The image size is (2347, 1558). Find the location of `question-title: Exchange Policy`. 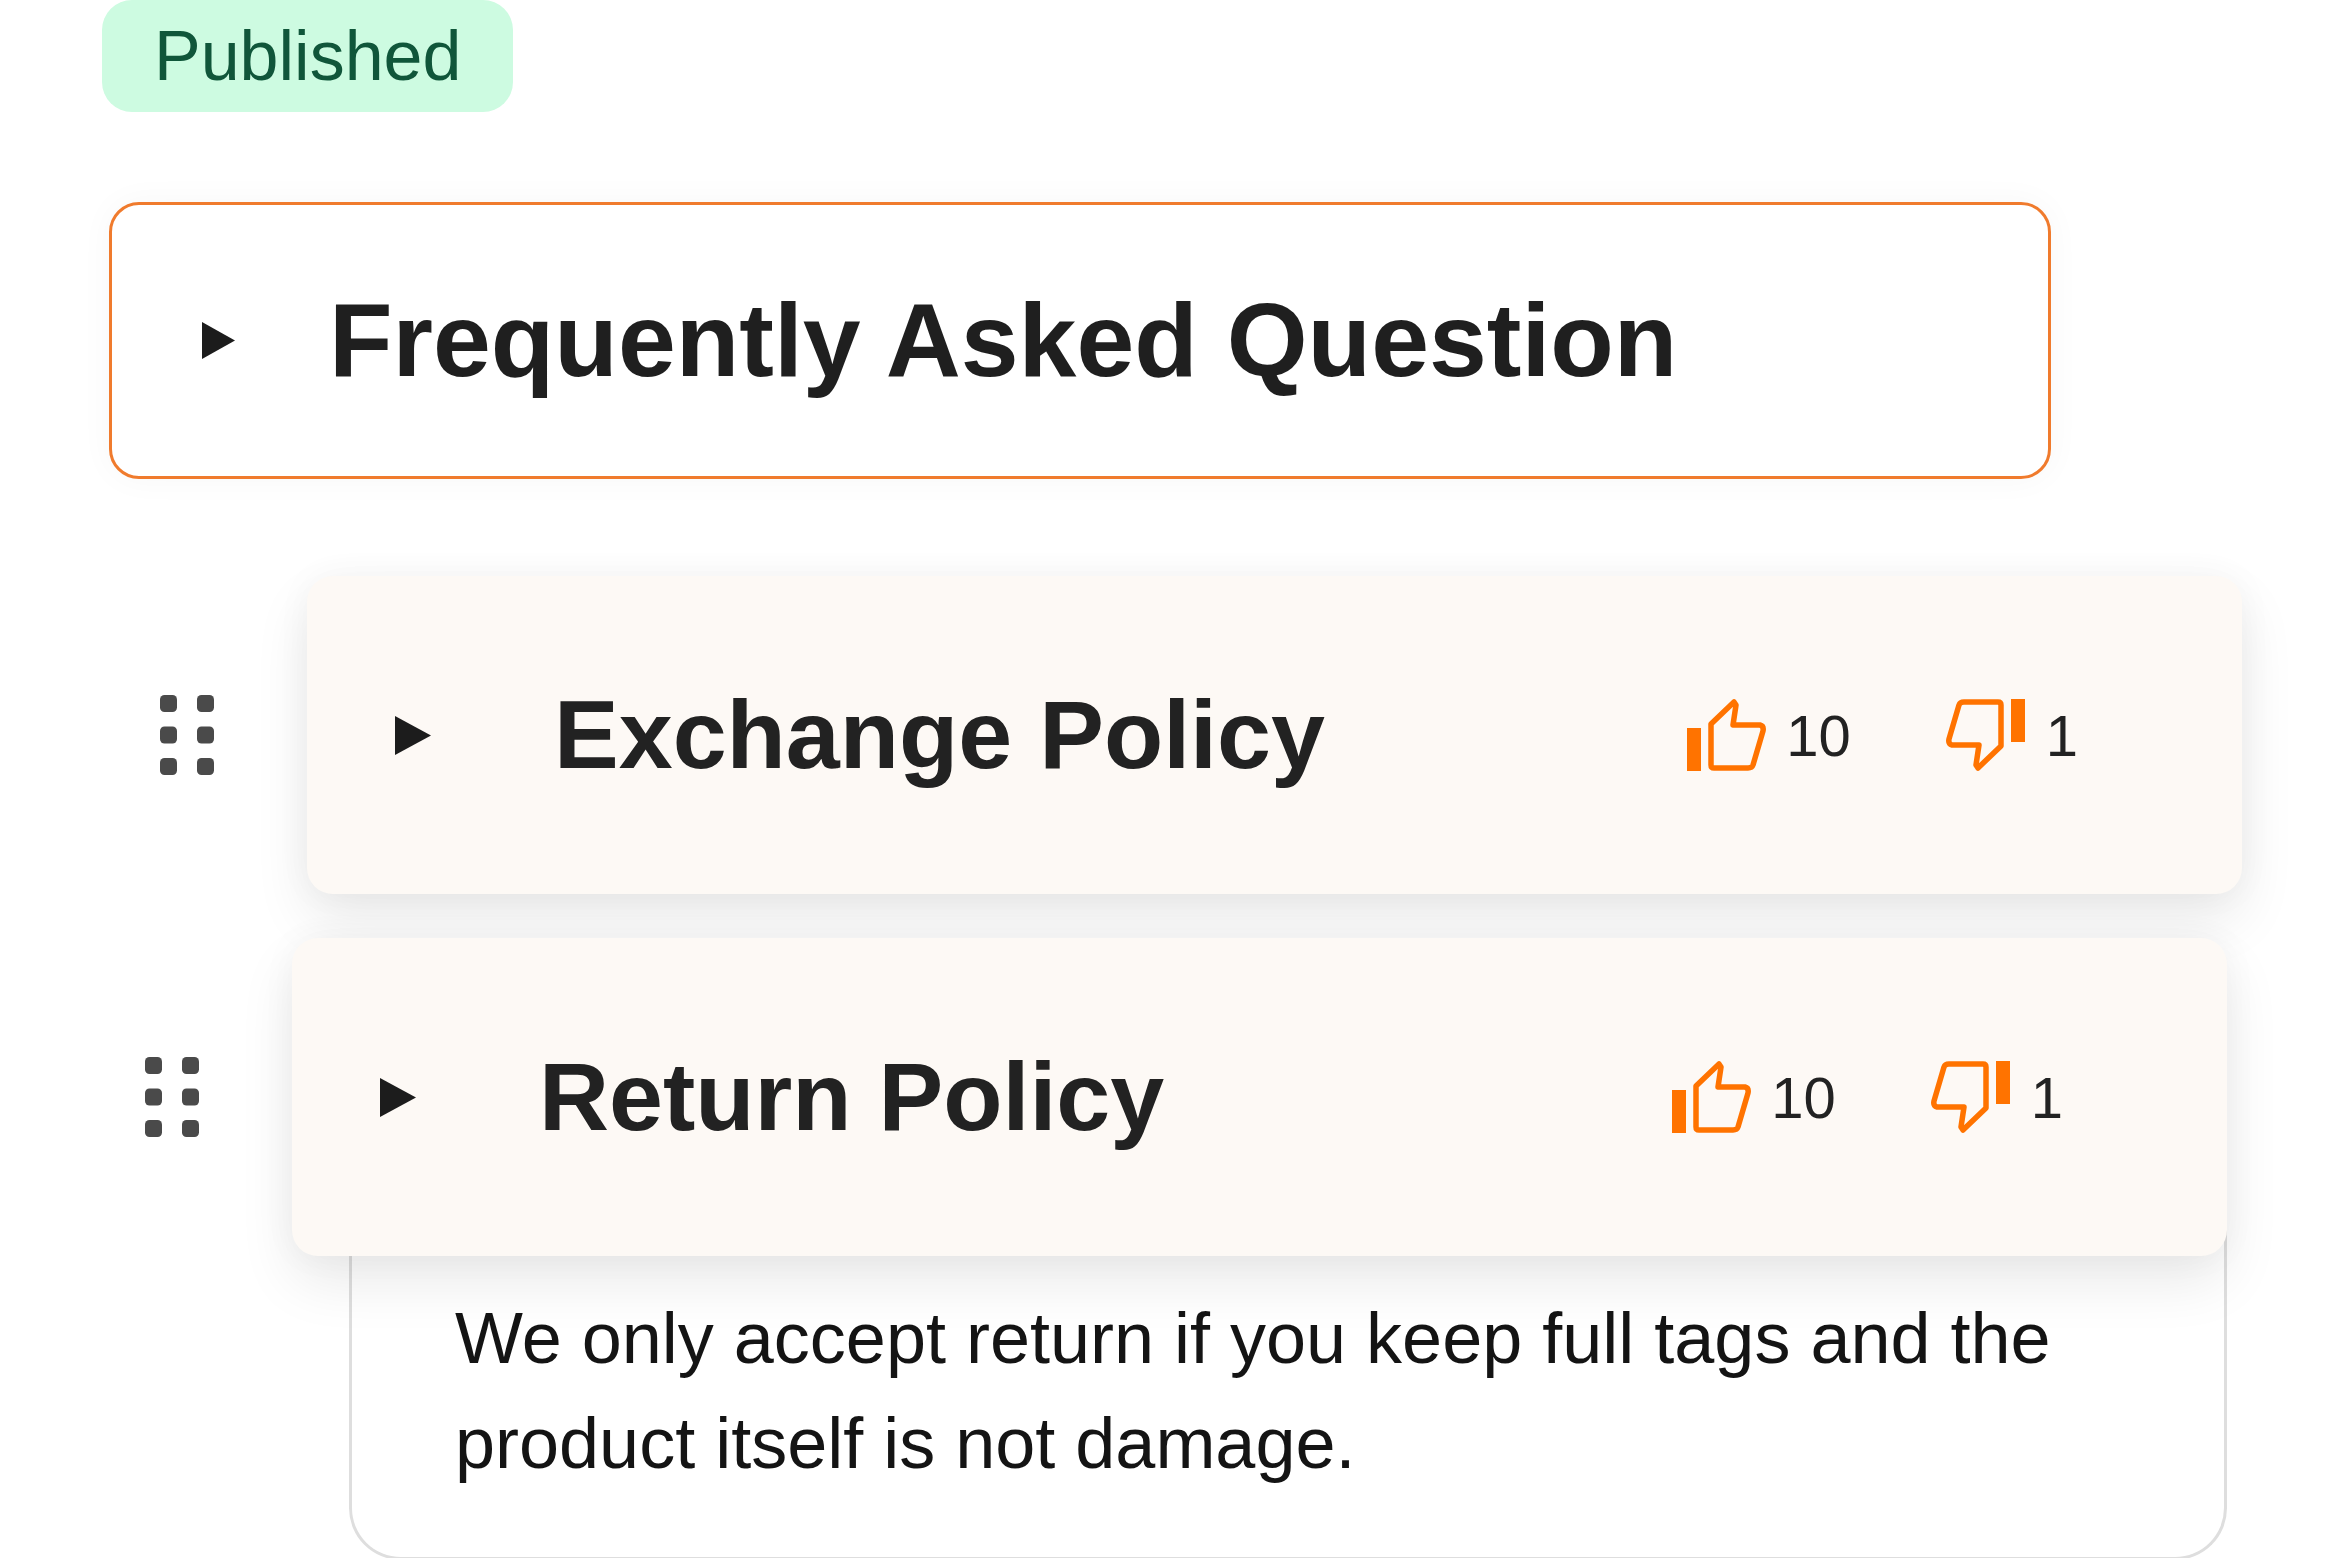

question-title: Exchange Policy is located at coordinates (940, 735).